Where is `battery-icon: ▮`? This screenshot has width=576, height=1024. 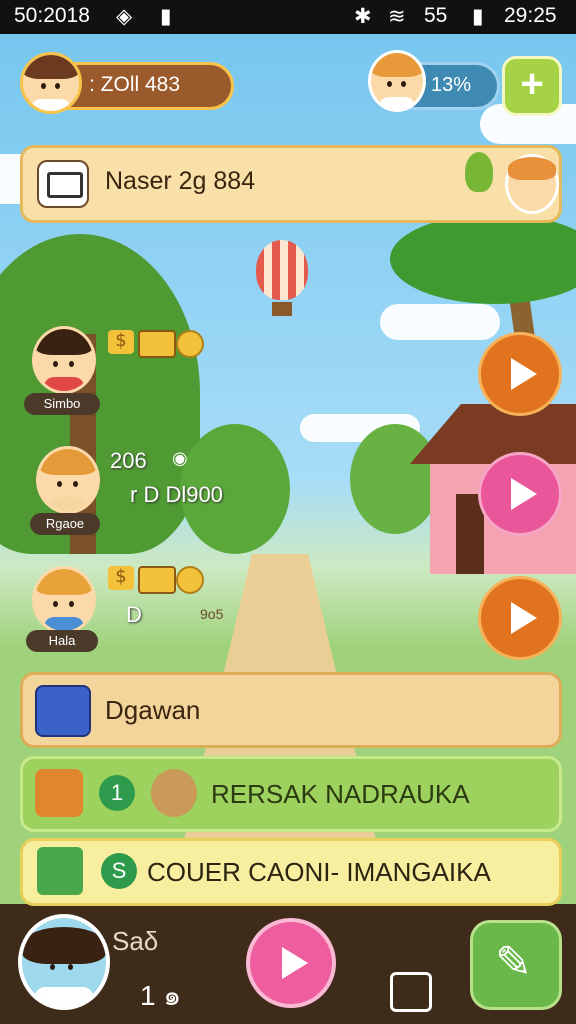 battery-icon: ▮ is located at coordinates (478, 16).